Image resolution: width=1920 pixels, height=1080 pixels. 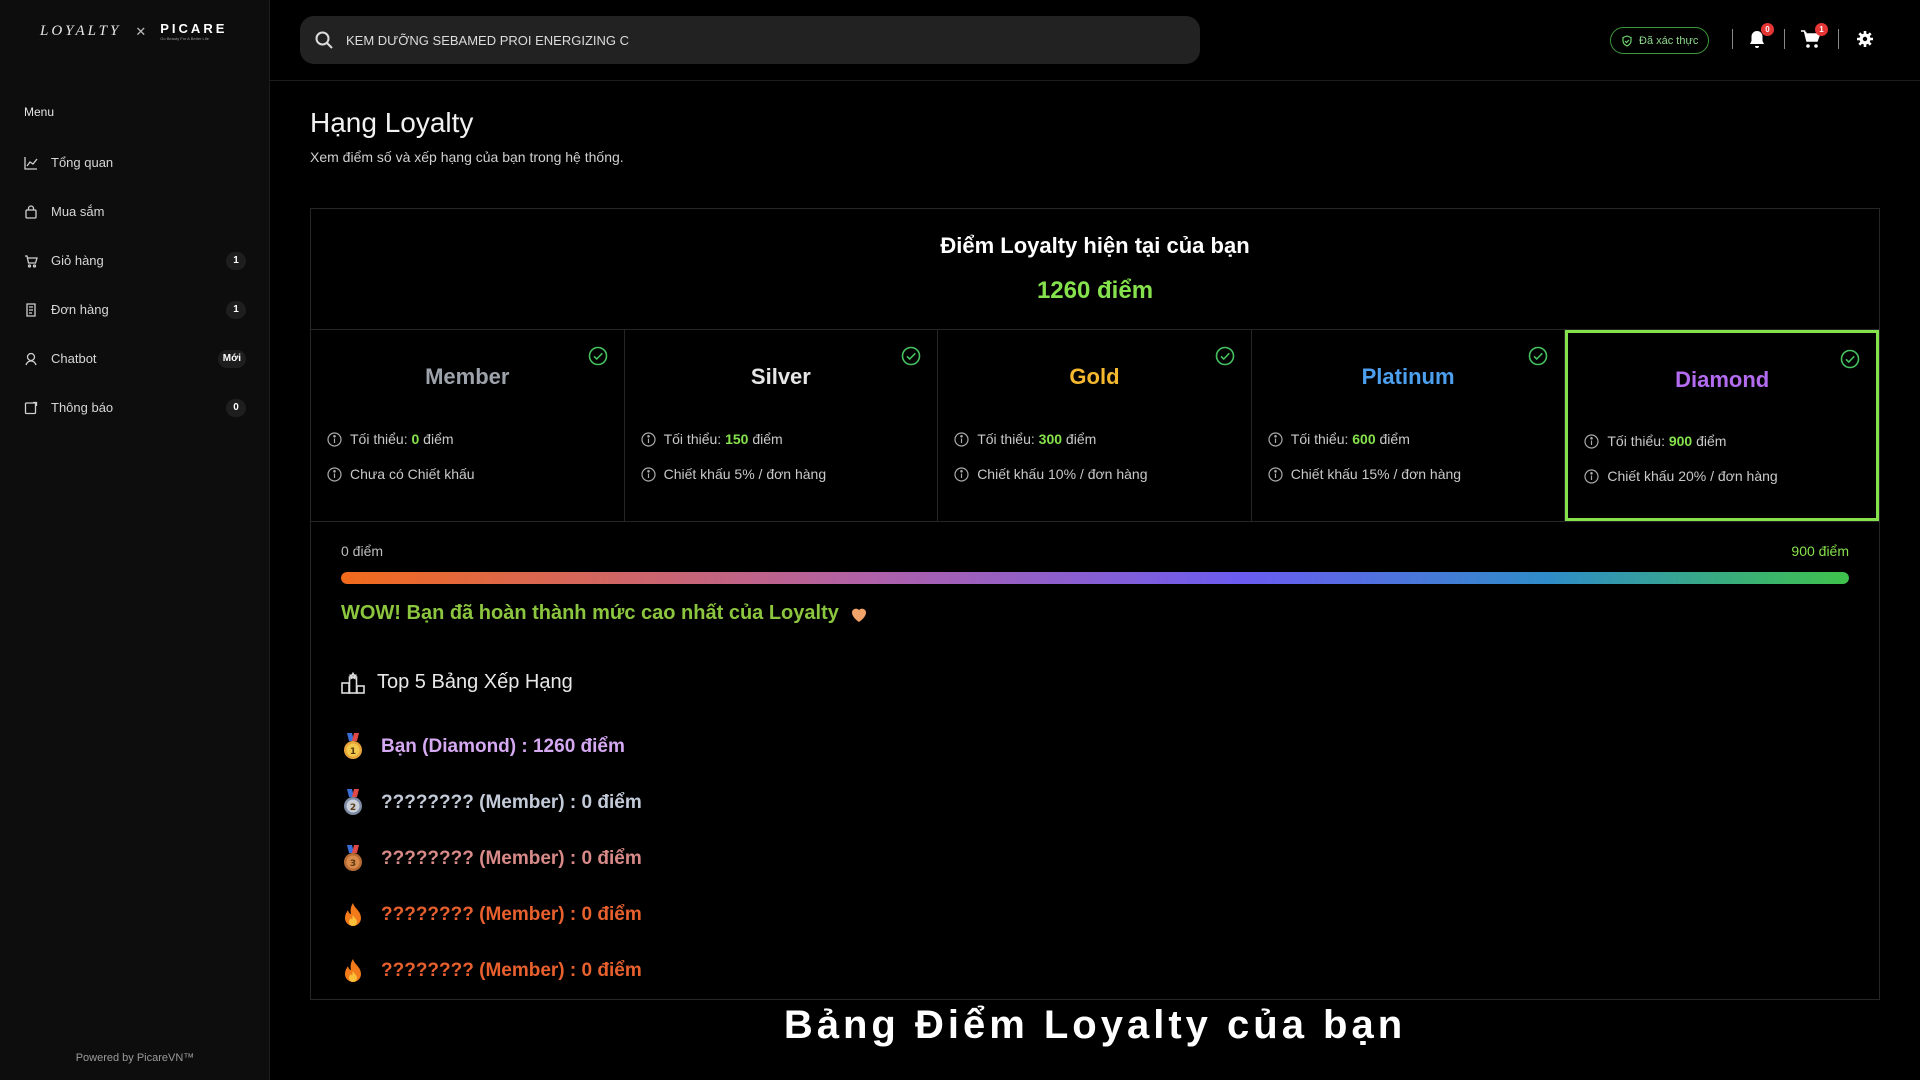 I want to click on progress-min-label: 0 điểm, so click(x=362, y=551).